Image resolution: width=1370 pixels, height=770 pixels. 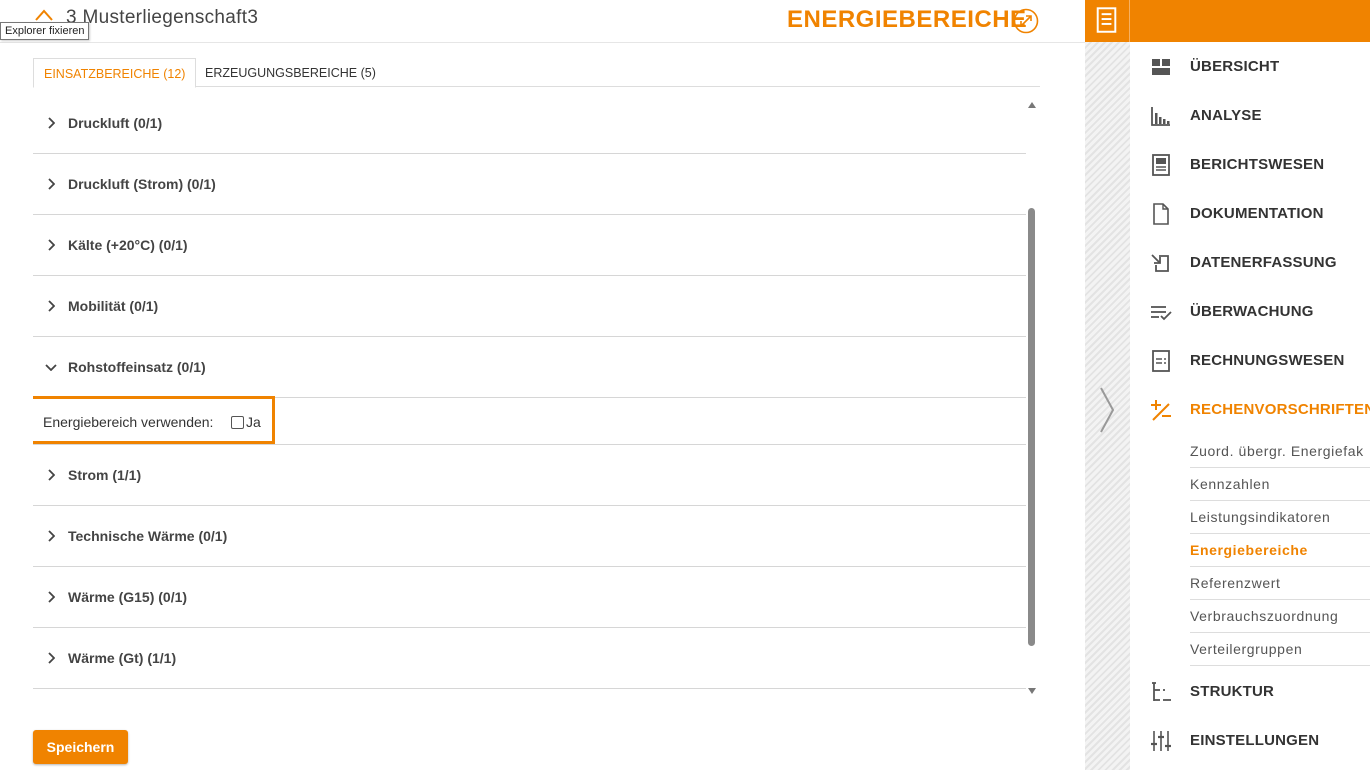 What do you see at coordinates (1032, 691) in the screenshot?
I see `scroll-down-icon` at bounding box center [1032, 691].